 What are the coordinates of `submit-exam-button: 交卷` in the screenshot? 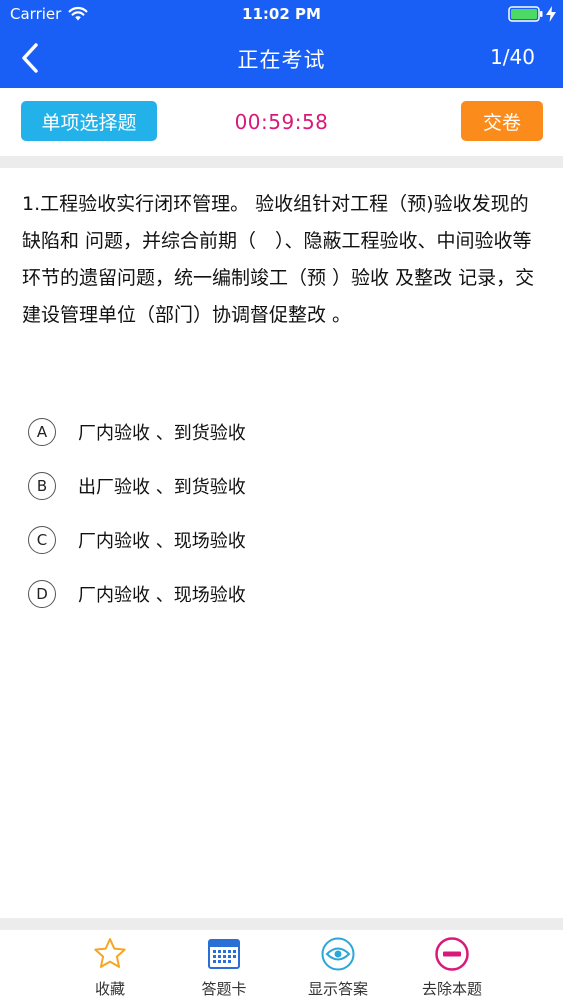 It's located at (502, 121).